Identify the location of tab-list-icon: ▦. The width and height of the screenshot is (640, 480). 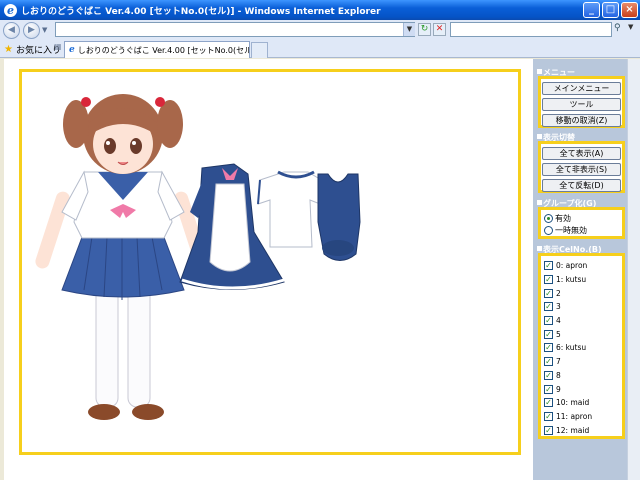
(58, 49).